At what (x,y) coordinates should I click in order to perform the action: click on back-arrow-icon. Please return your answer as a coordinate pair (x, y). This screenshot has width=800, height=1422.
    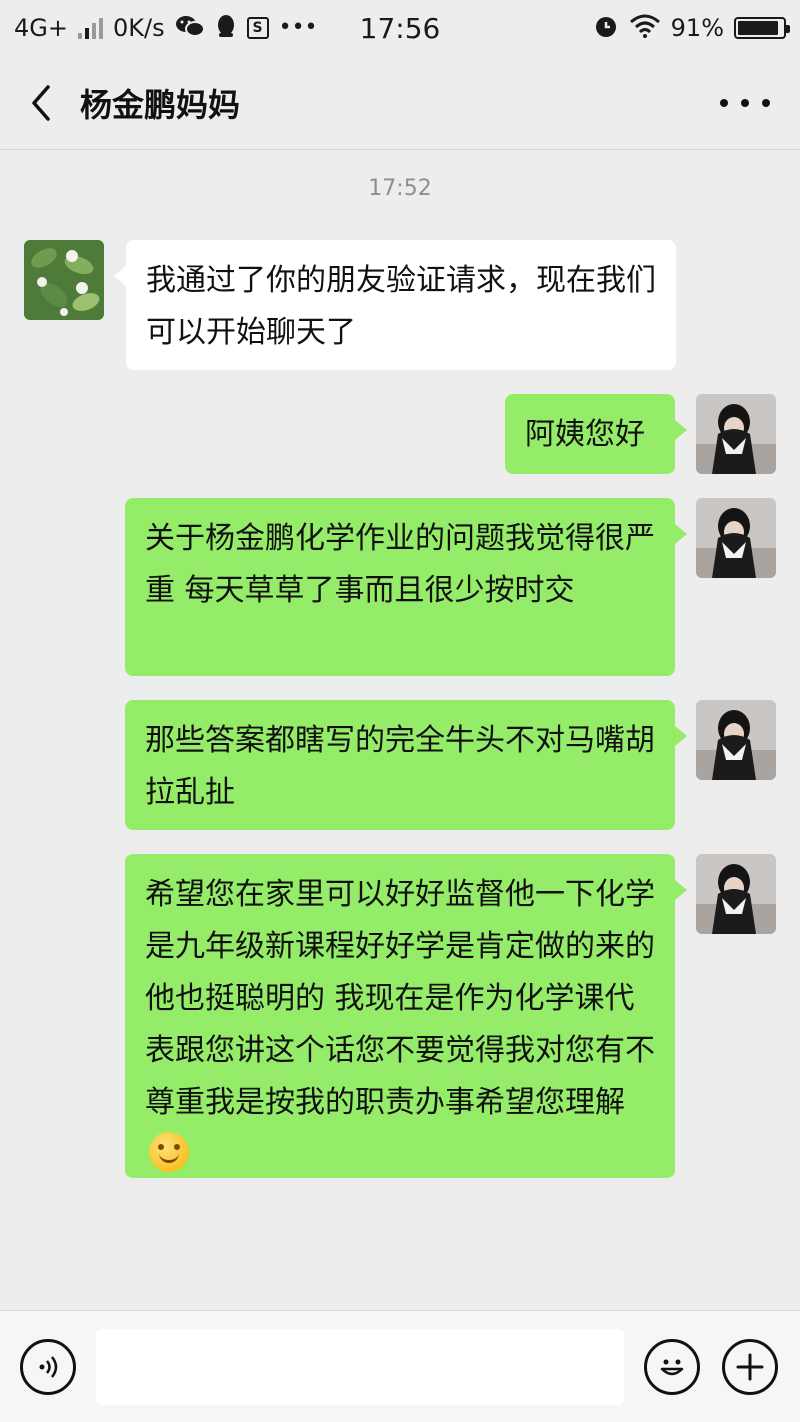
    Looking at the image, I should click on (40, 103).